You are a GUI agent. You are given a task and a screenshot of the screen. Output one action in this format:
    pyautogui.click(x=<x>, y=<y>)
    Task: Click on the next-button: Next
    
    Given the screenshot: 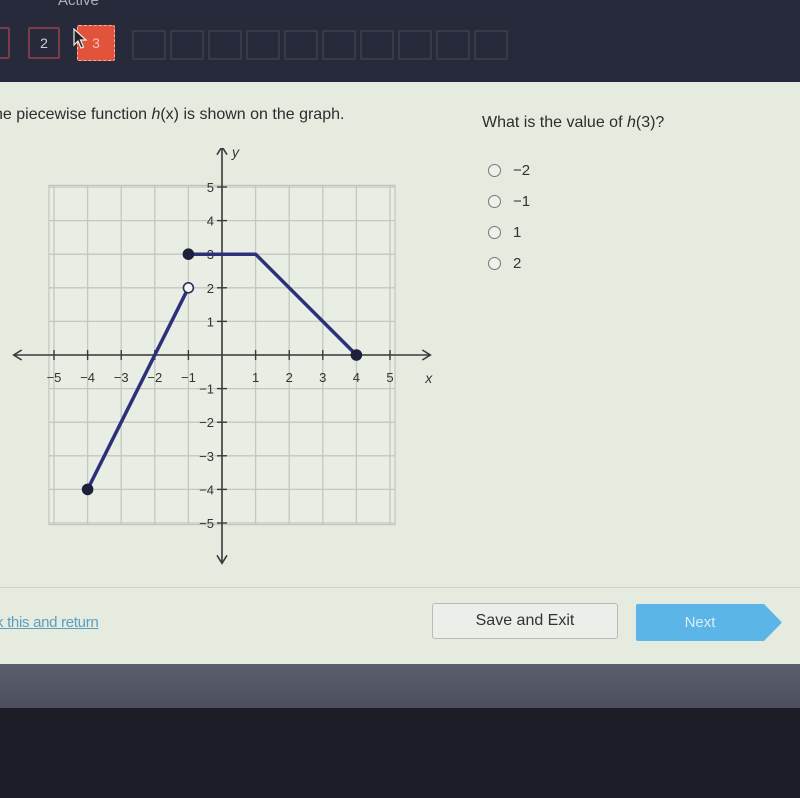 What is the action you would take?
    pyautogui.click(x=709, y=622)
    